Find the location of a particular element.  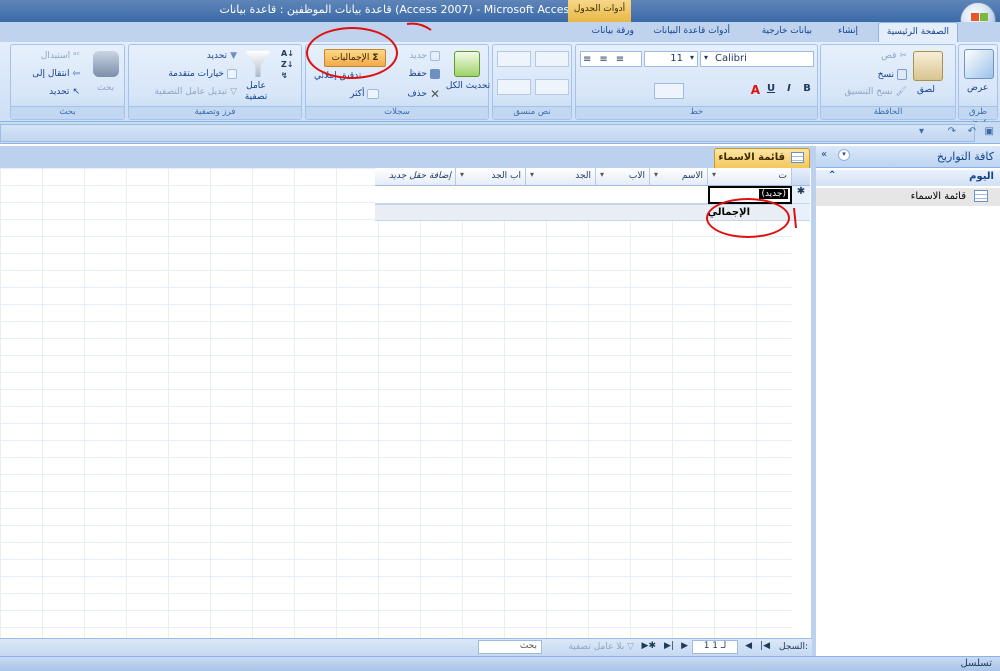

column-header-great-grandfather: اب الجد ▾ is located at coordinates (491, 177).